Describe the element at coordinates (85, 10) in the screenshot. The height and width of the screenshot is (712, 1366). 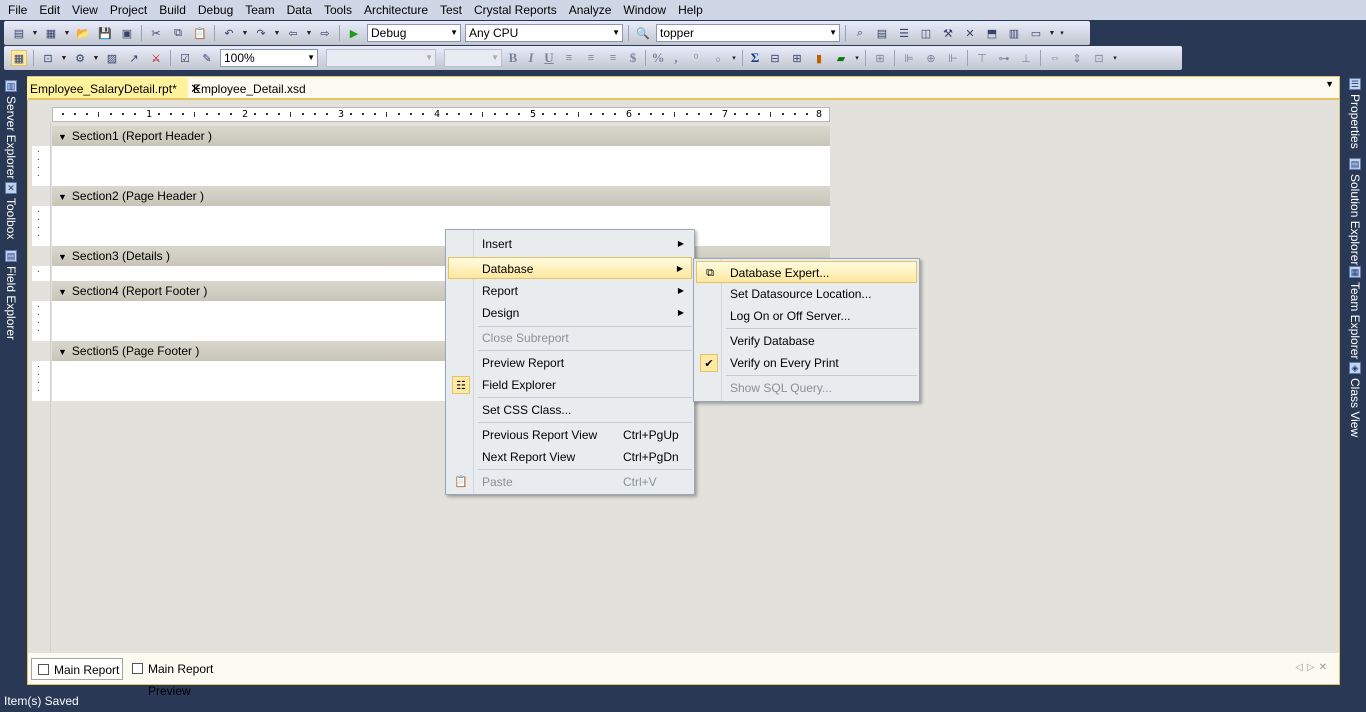
I see `menu-view: View` at that location.